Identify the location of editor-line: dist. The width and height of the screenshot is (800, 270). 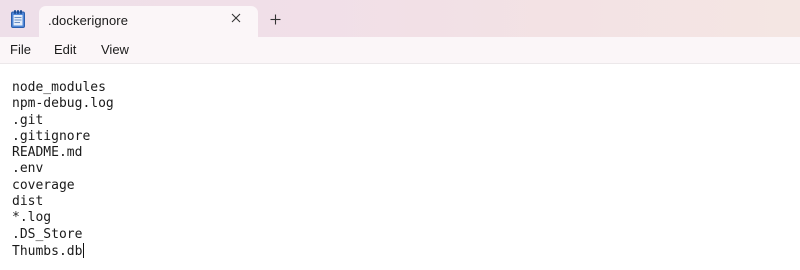
(28, 202).